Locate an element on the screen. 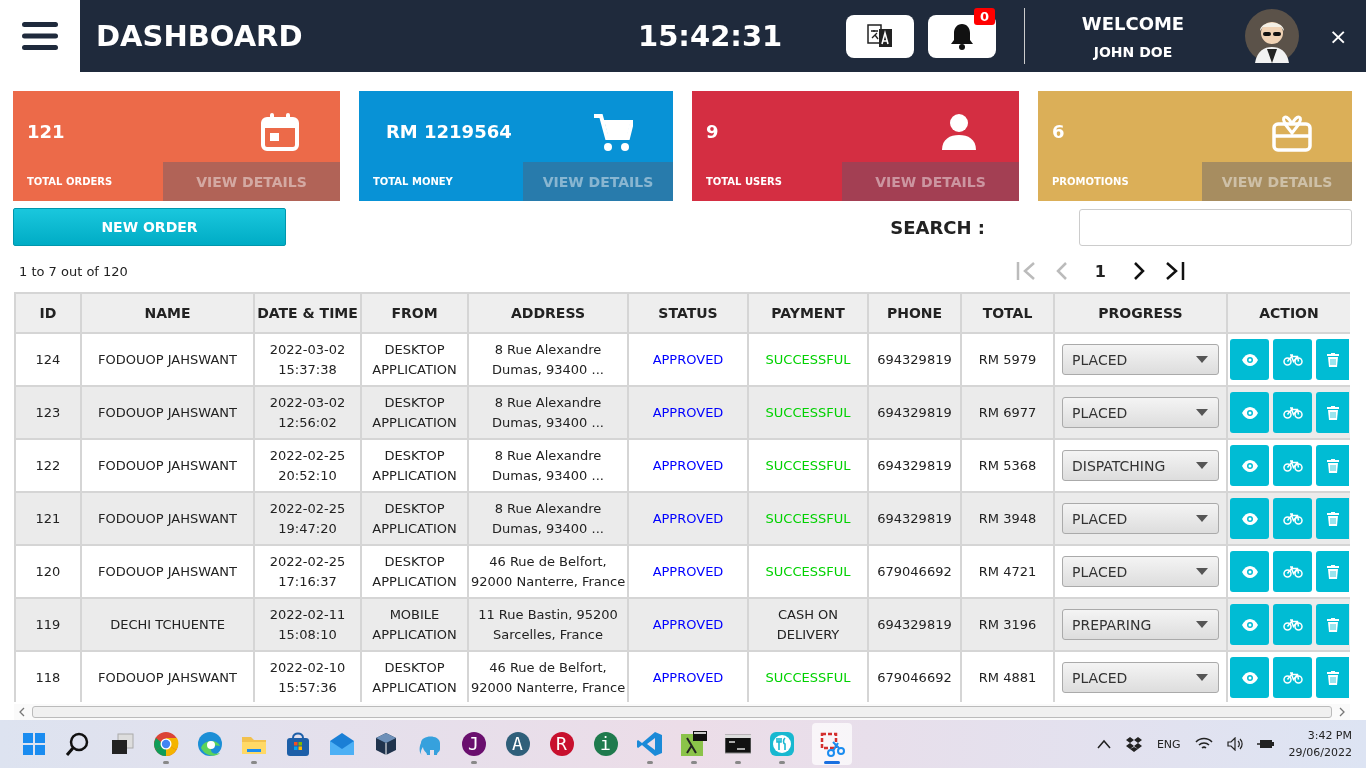 The image size is (1366, 768). search-icon is located at coordinates (77, 744).